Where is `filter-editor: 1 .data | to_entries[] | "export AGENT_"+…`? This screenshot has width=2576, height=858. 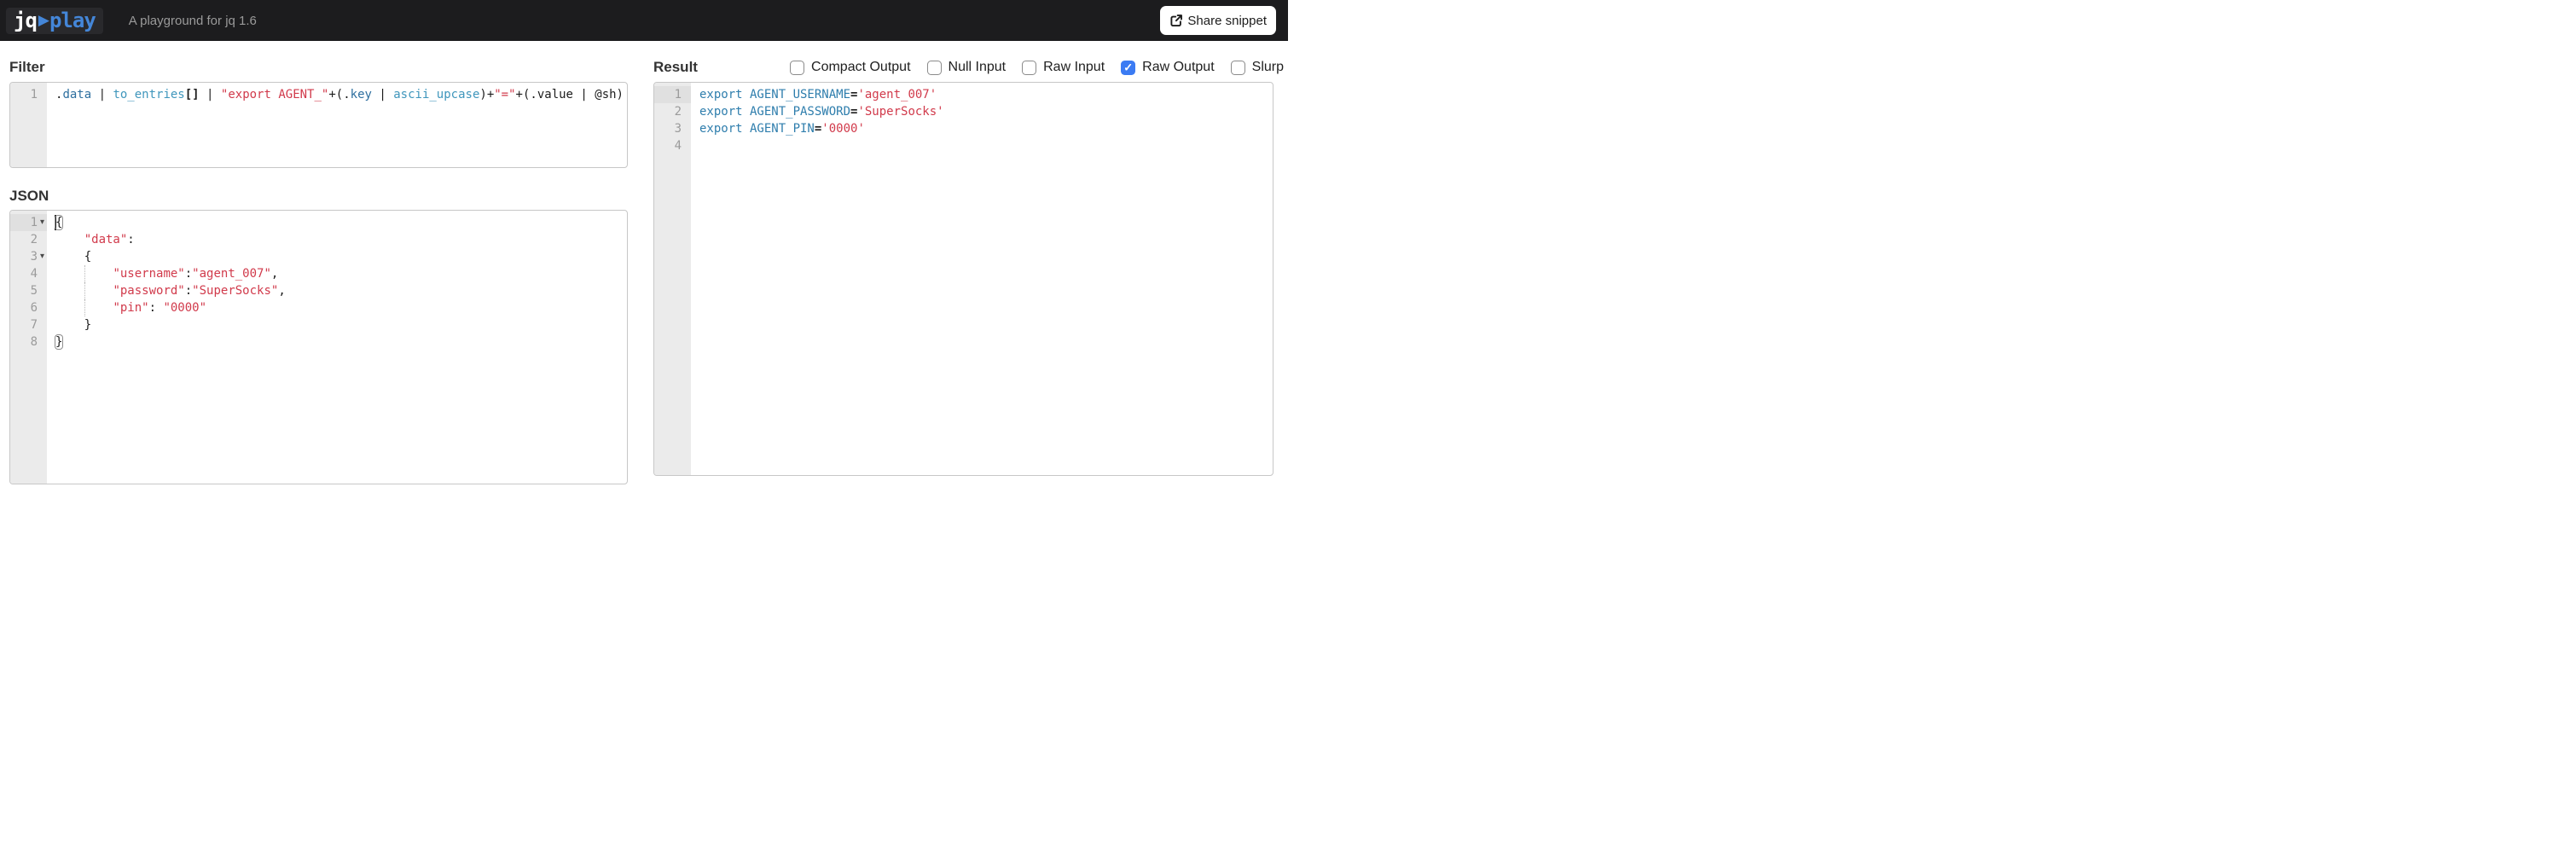 filter-editor: 1 .data | to_entries[] | "export AGENT_"+… is located at coordinates (318, 125).